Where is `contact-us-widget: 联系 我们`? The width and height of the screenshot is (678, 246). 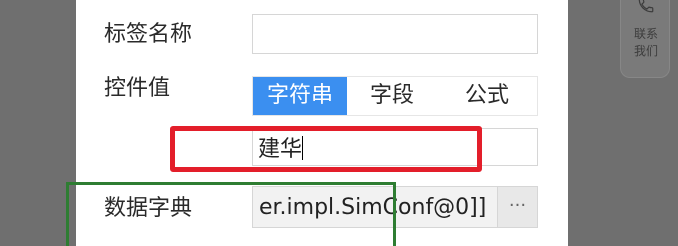 contact-us-widget: 联系 我们 is located at coordinates (645, 39).